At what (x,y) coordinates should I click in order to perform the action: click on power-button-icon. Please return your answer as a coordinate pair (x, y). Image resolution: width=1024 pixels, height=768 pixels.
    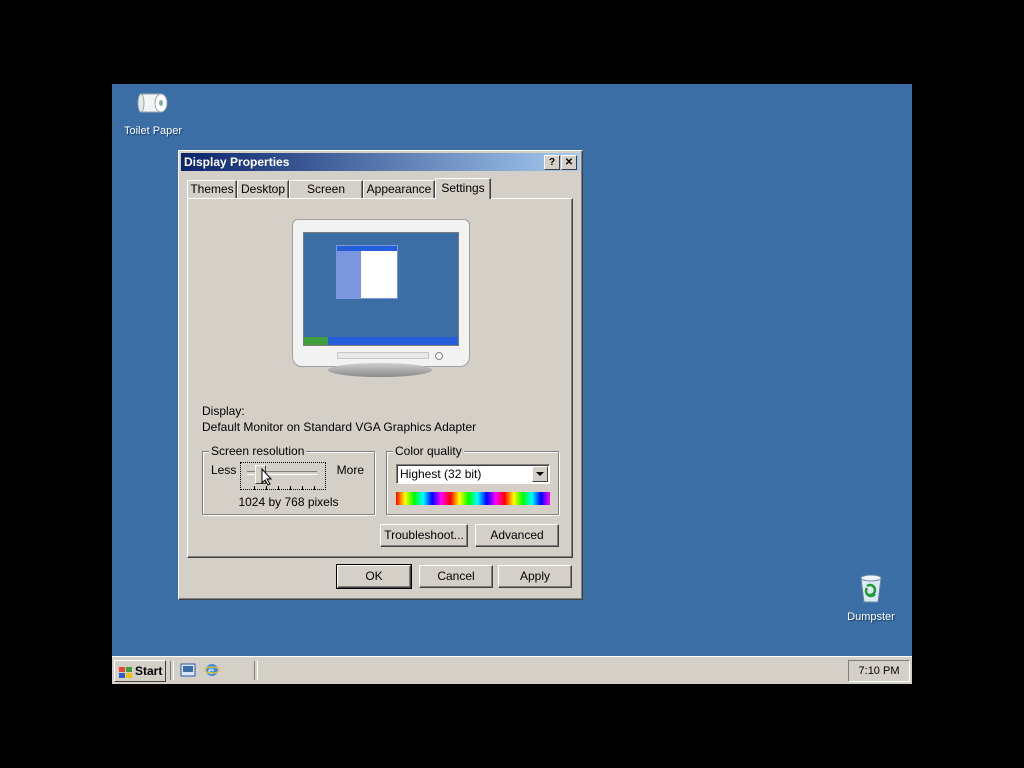
    Looking at the image, I should click on (439, 356).